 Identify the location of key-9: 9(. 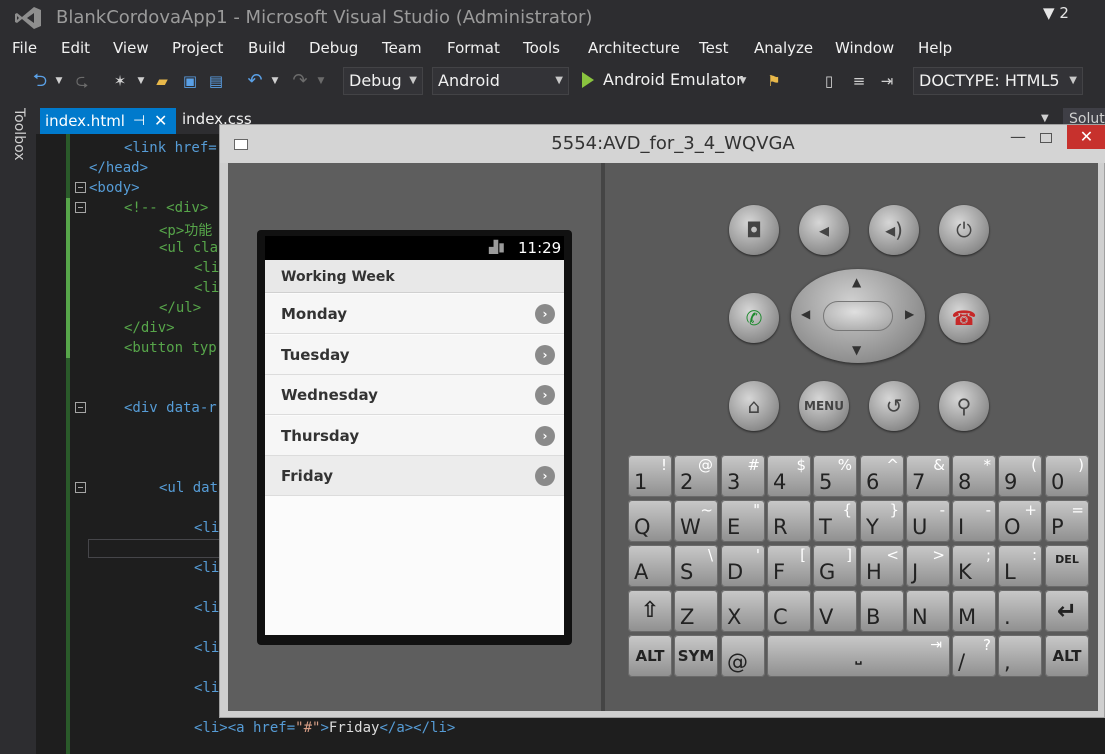
(1020, 476).